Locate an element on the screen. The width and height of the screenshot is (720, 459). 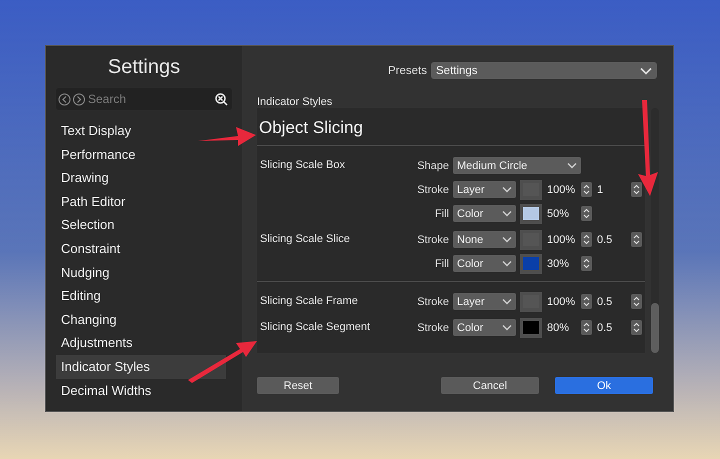
presets-label: Presets is located at coordinates (407, 70).